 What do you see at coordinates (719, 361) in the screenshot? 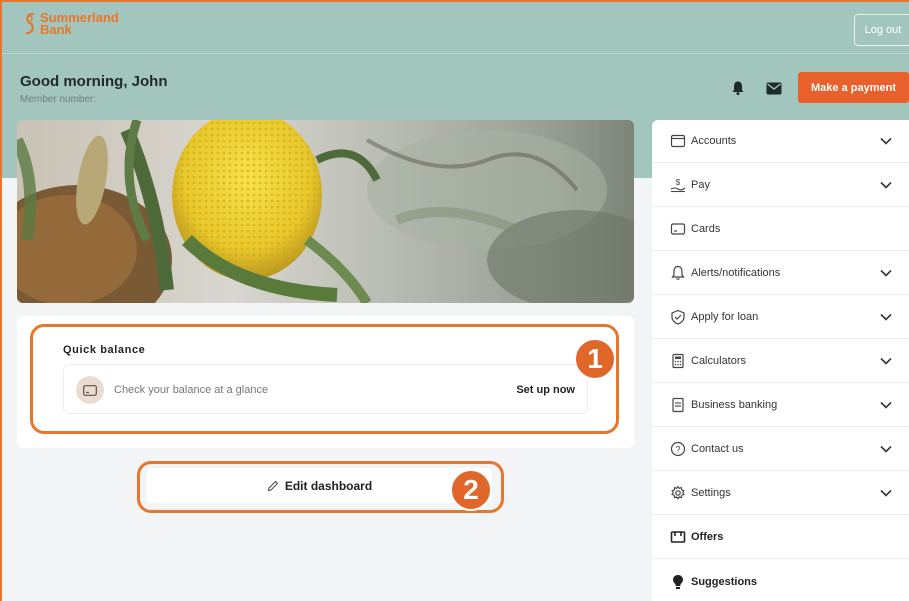
I see `sidebar-item-label: Calculators` at bounding box center [719, 361].